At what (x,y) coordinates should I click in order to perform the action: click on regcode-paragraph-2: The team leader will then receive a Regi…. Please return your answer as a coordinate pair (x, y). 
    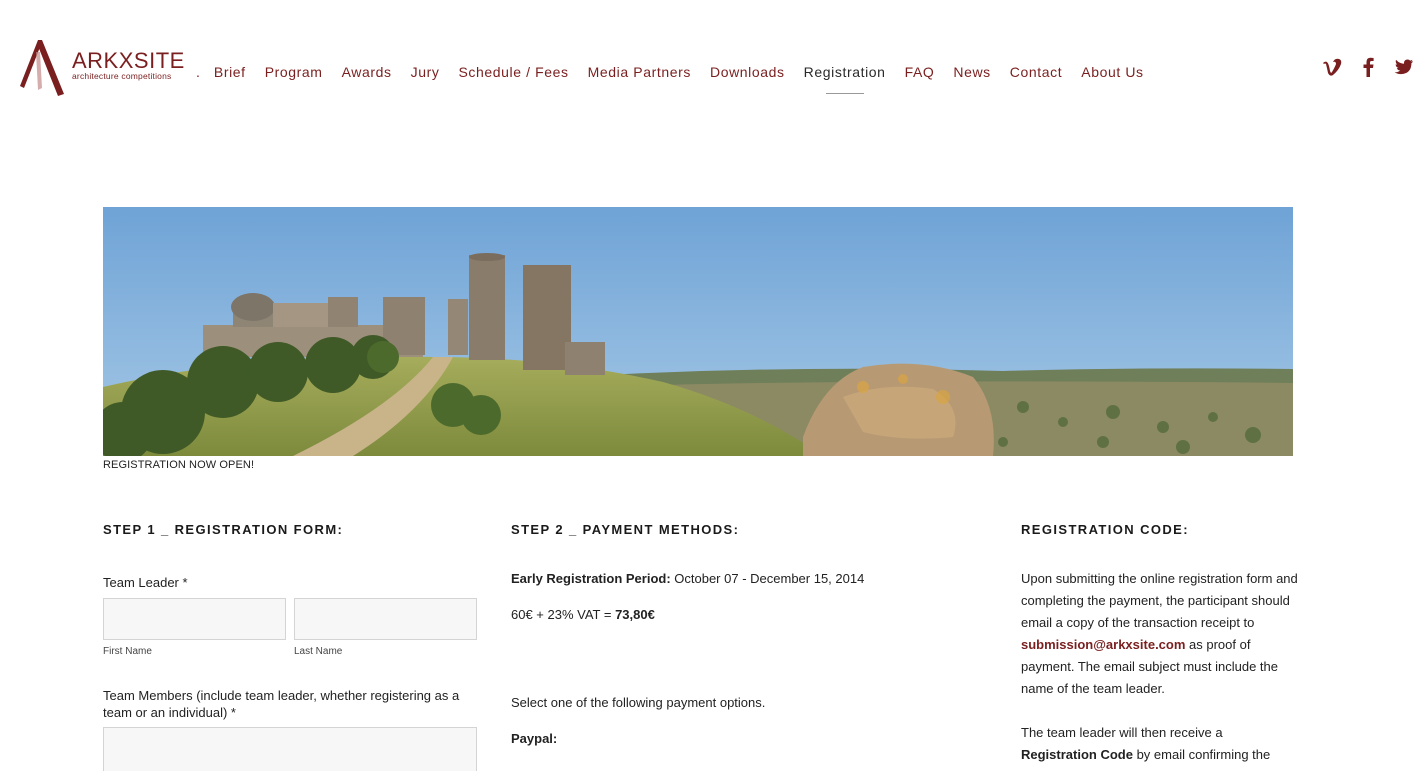
    Looking at the image, I should click on (1161, 744).